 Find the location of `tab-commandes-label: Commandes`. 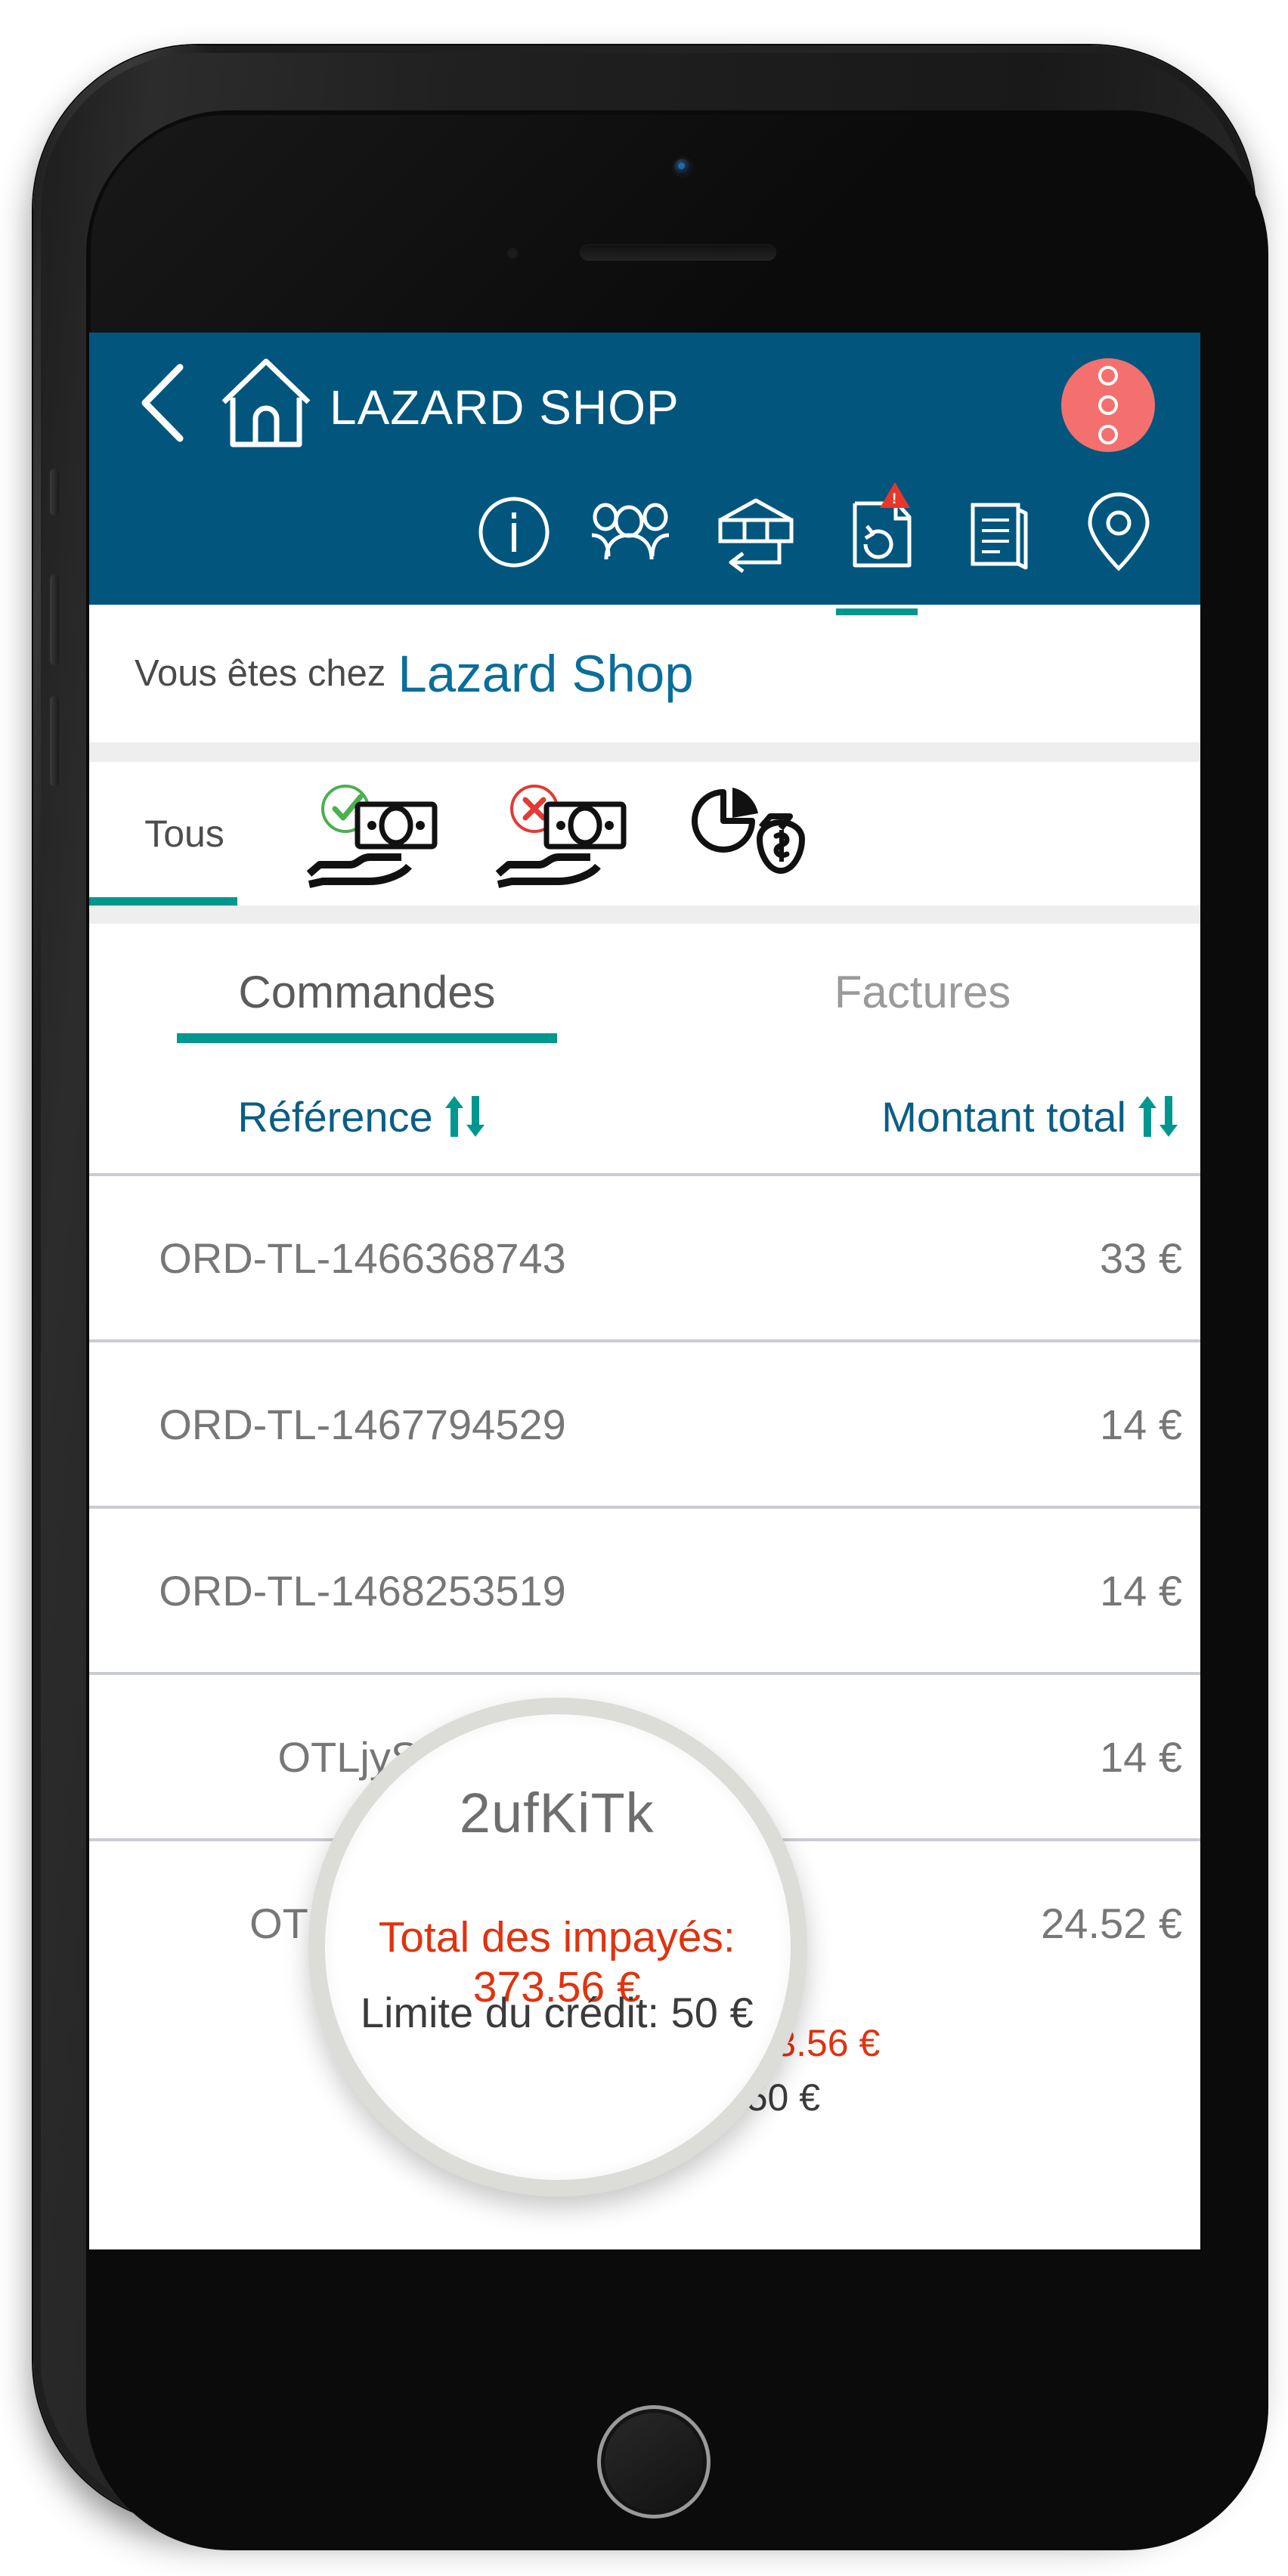

tab-commandes-label: Commandes is located at coordinates (367, 992).